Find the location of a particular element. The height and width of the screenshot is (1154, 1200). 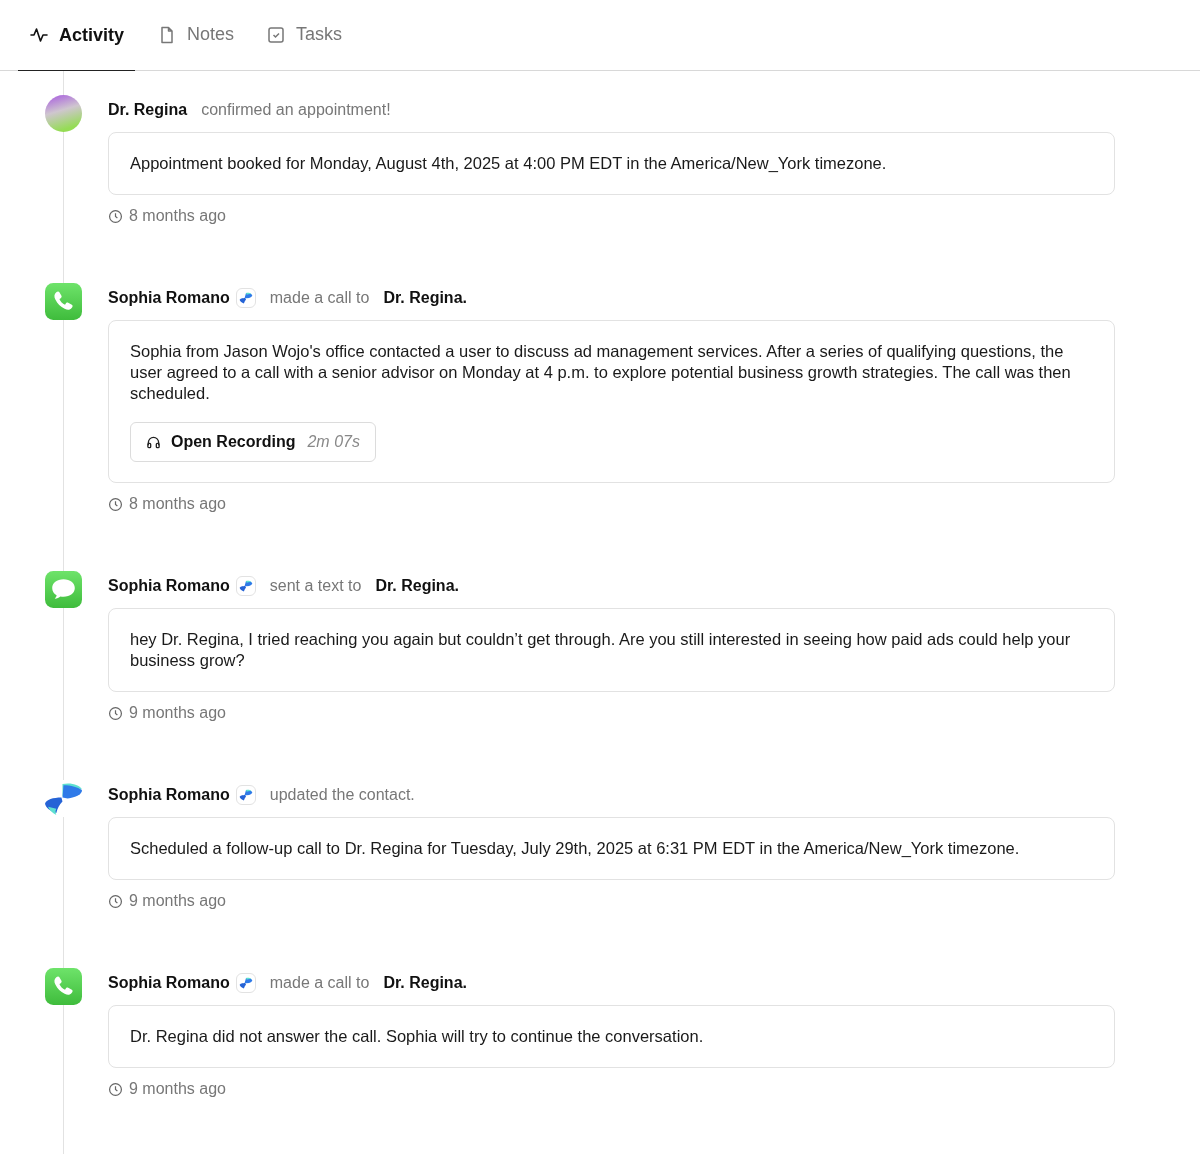

checkbox-icon is located at coordinates (276, 34).